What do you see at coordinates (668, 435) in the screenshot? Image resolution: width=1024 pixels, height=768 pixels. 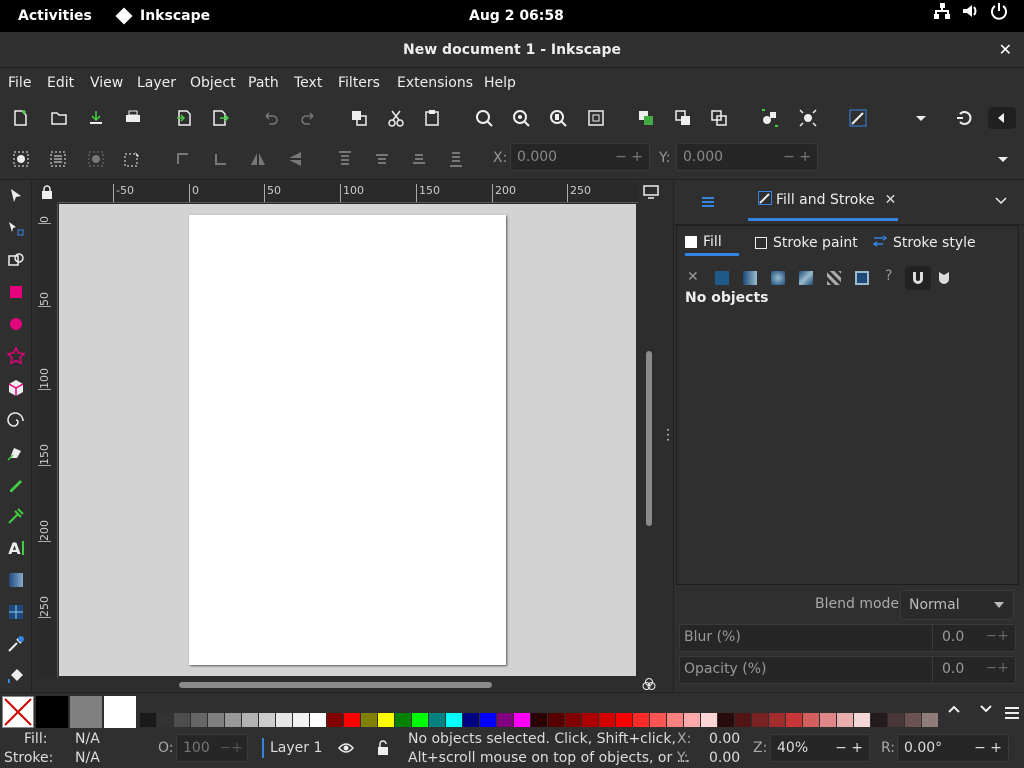 I see `dock-resize-handle: · · ·` at bounding box center [668, 435].